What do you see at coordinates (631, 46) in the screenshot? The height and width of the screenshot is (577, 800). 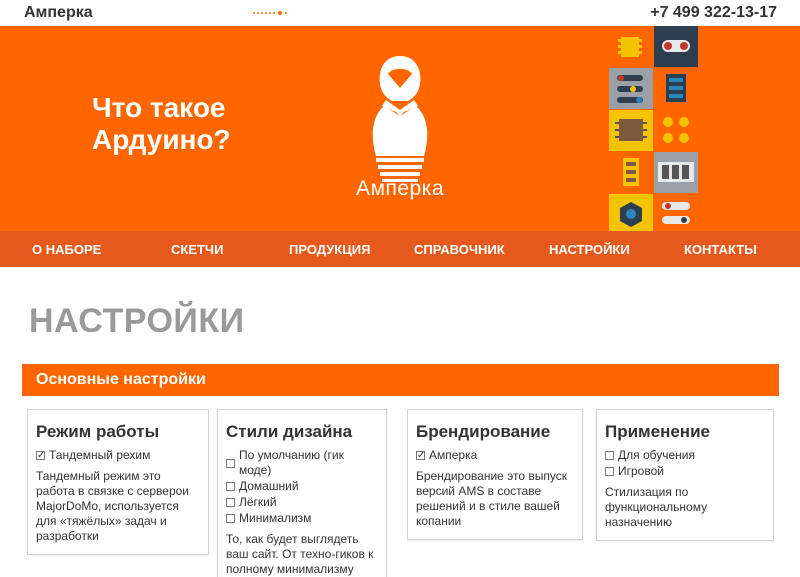 I see `chip-tile-icon` at bounding box center [631, 46].